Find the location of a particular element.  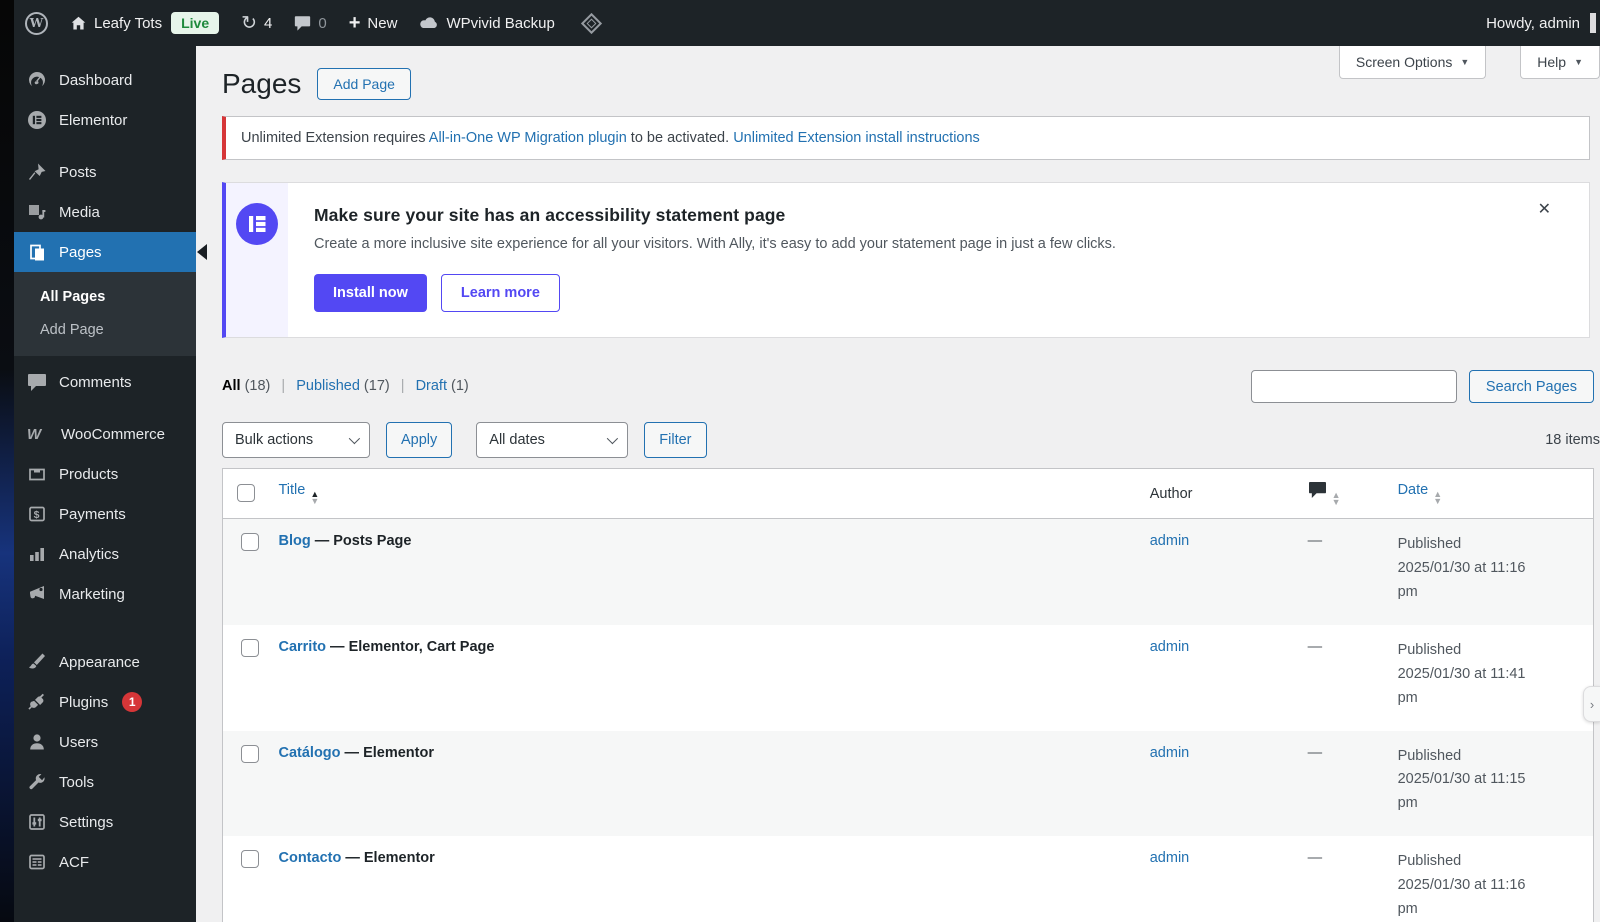

diamond-icon is located at coordinates (592, 23).